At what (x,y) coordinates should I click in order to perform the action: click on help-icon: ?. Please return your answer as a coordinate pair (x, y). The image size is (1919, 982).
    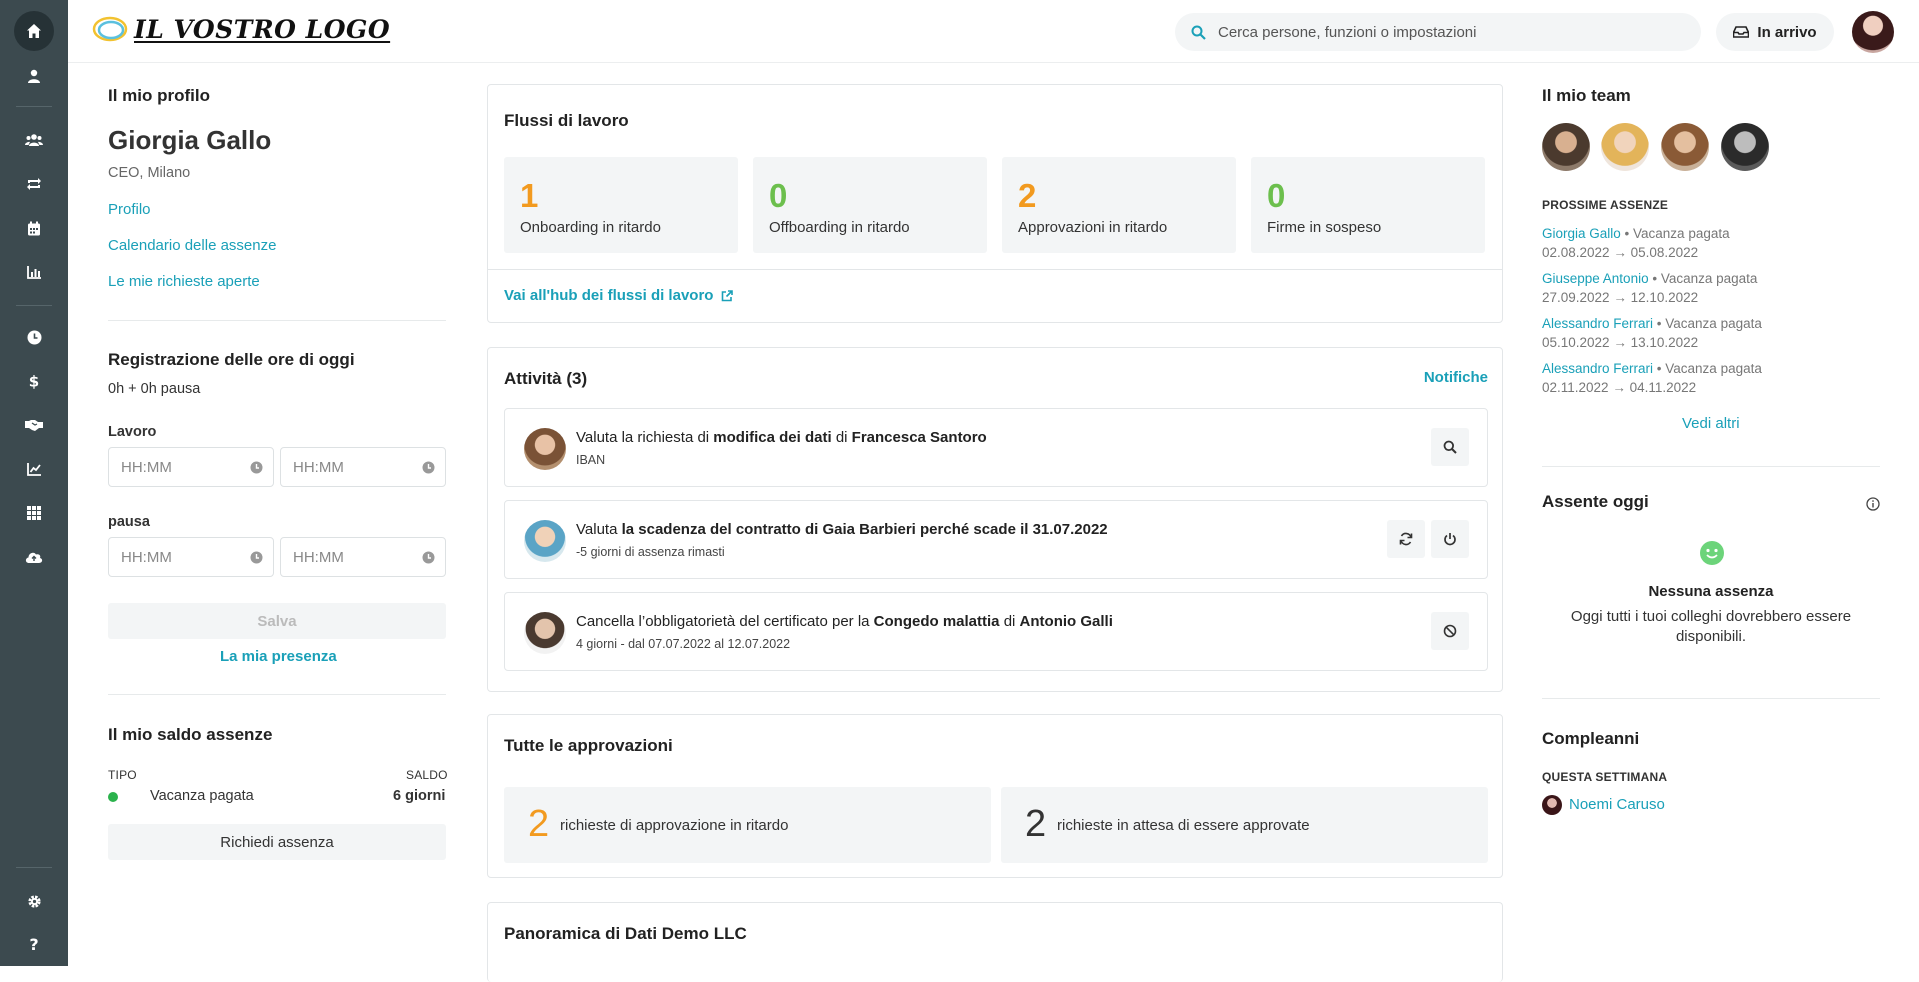
    Looking at the image, I should click on (34, 944).